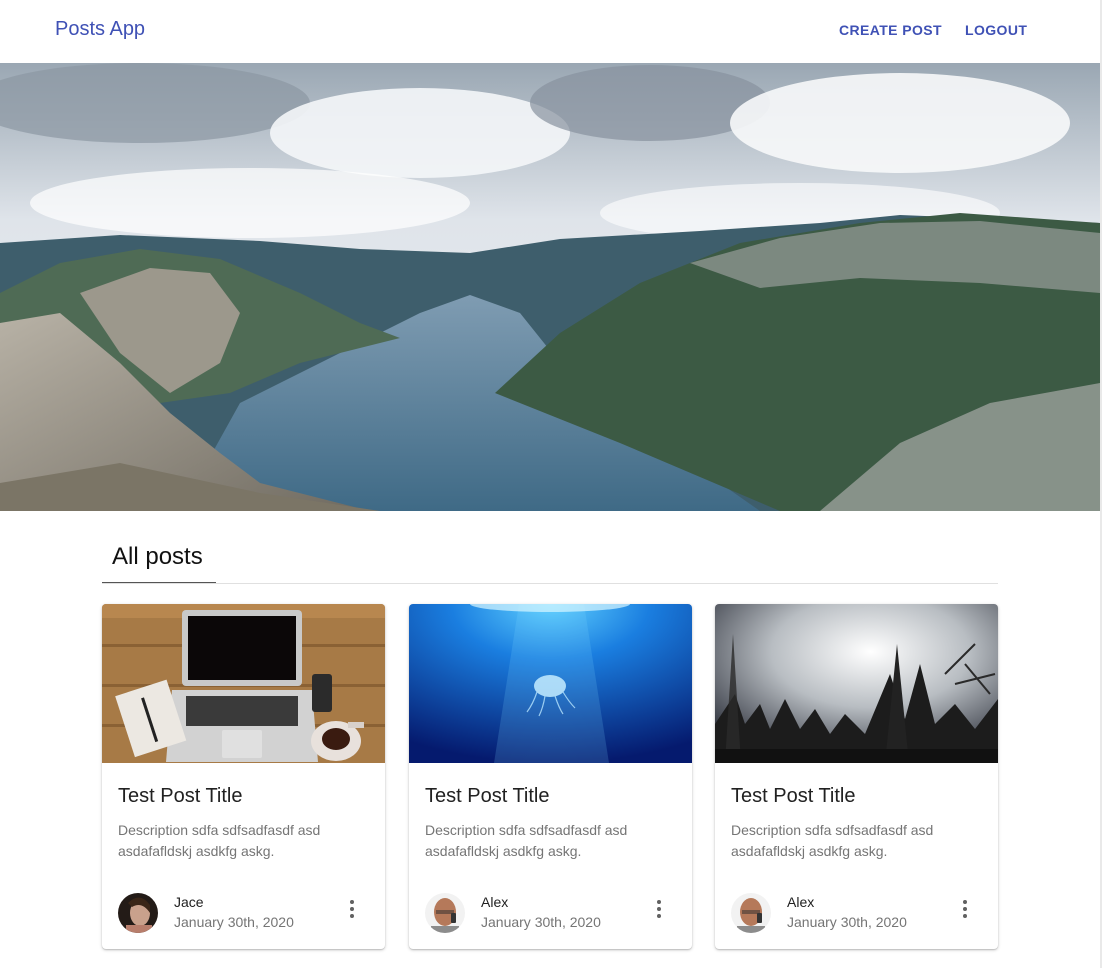 The width and height of the screenshot is (1102, 968). Describe the element at coordinates (100, 29) in the screenshot. I see `brand-title: Posts App` at that location.